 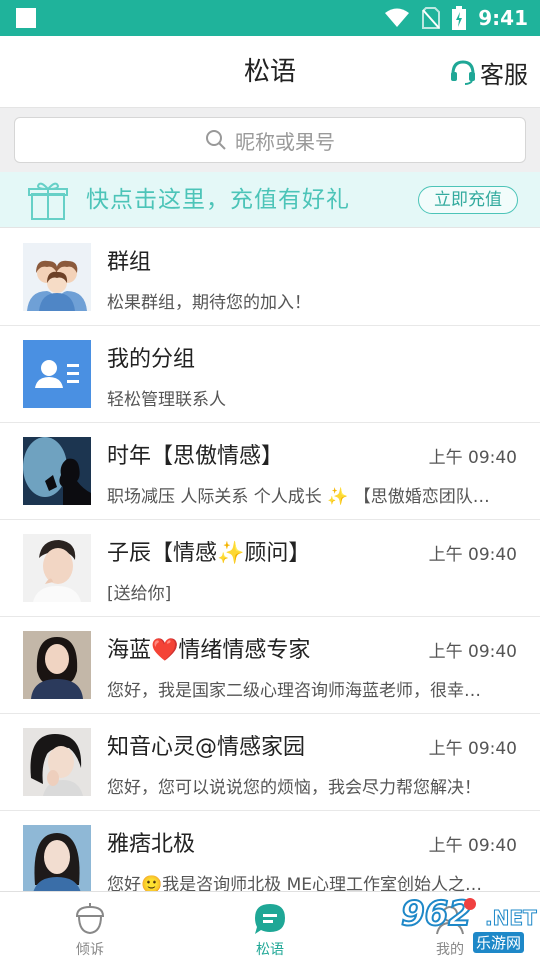 I want to click on conversation-name: 时年【思傲情感】, so click(x=195, y=456).